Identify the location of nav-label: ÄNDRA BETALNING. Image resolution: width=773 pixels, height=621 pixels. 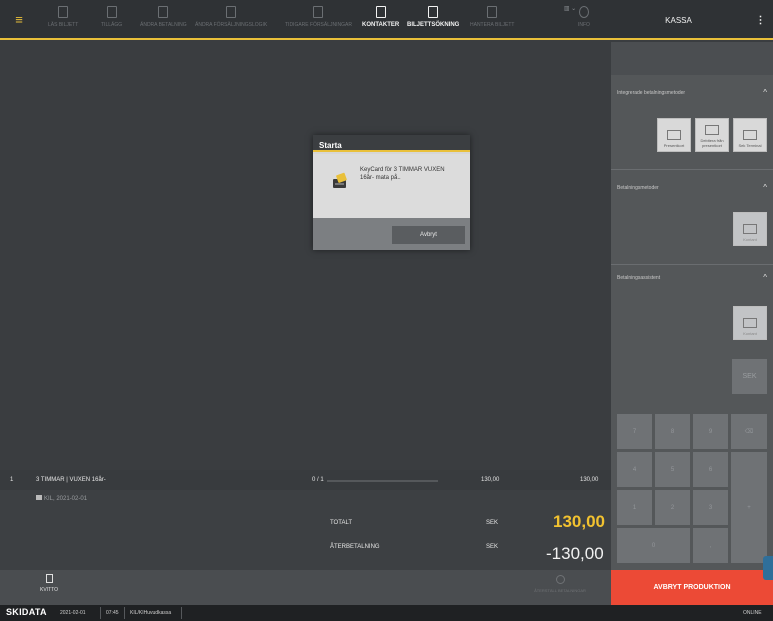
(163, 25).